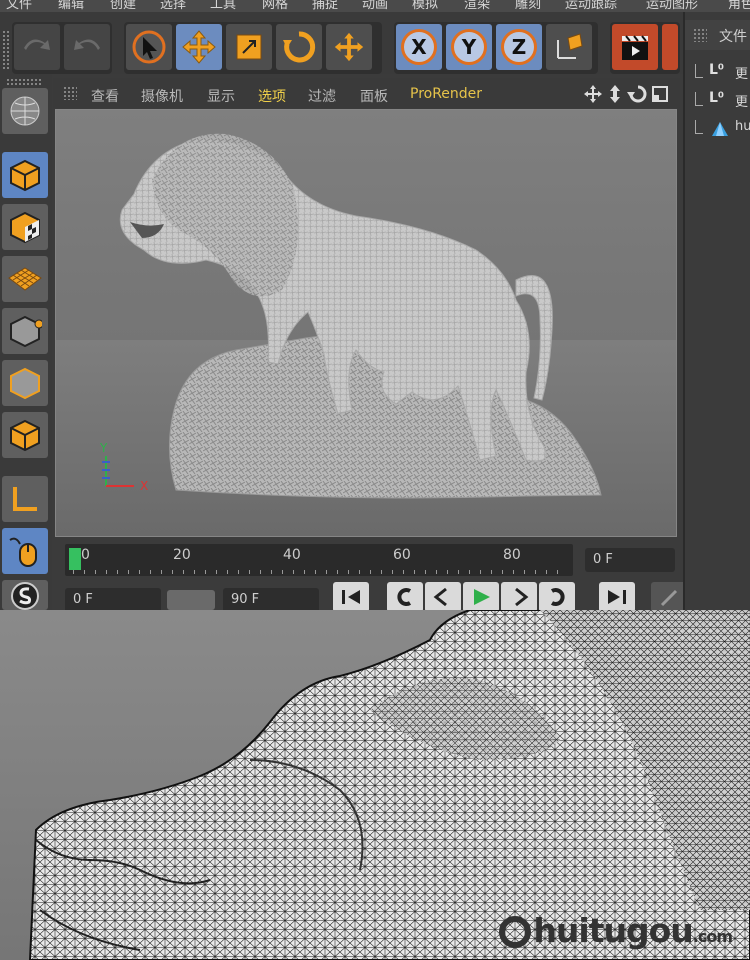  I want to click on scale-tool-button, so click(249, 47).